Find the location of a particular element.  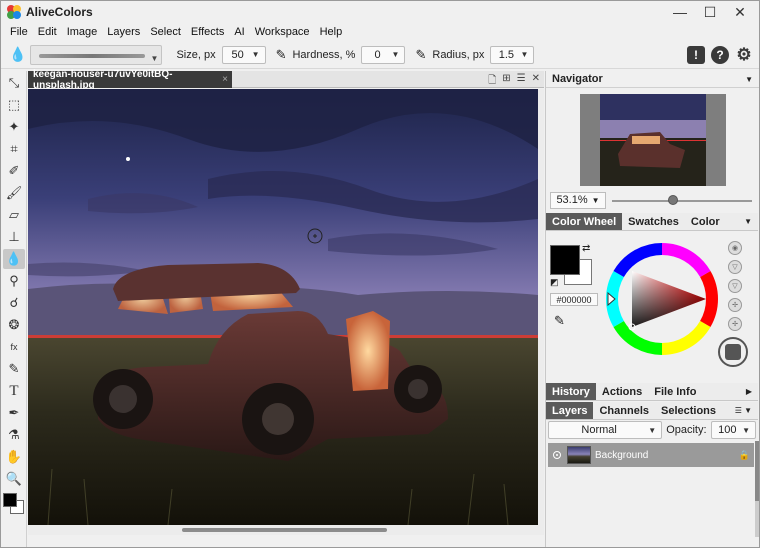

radius-brush-icon: ✎ is located at coordinates (421, 54).